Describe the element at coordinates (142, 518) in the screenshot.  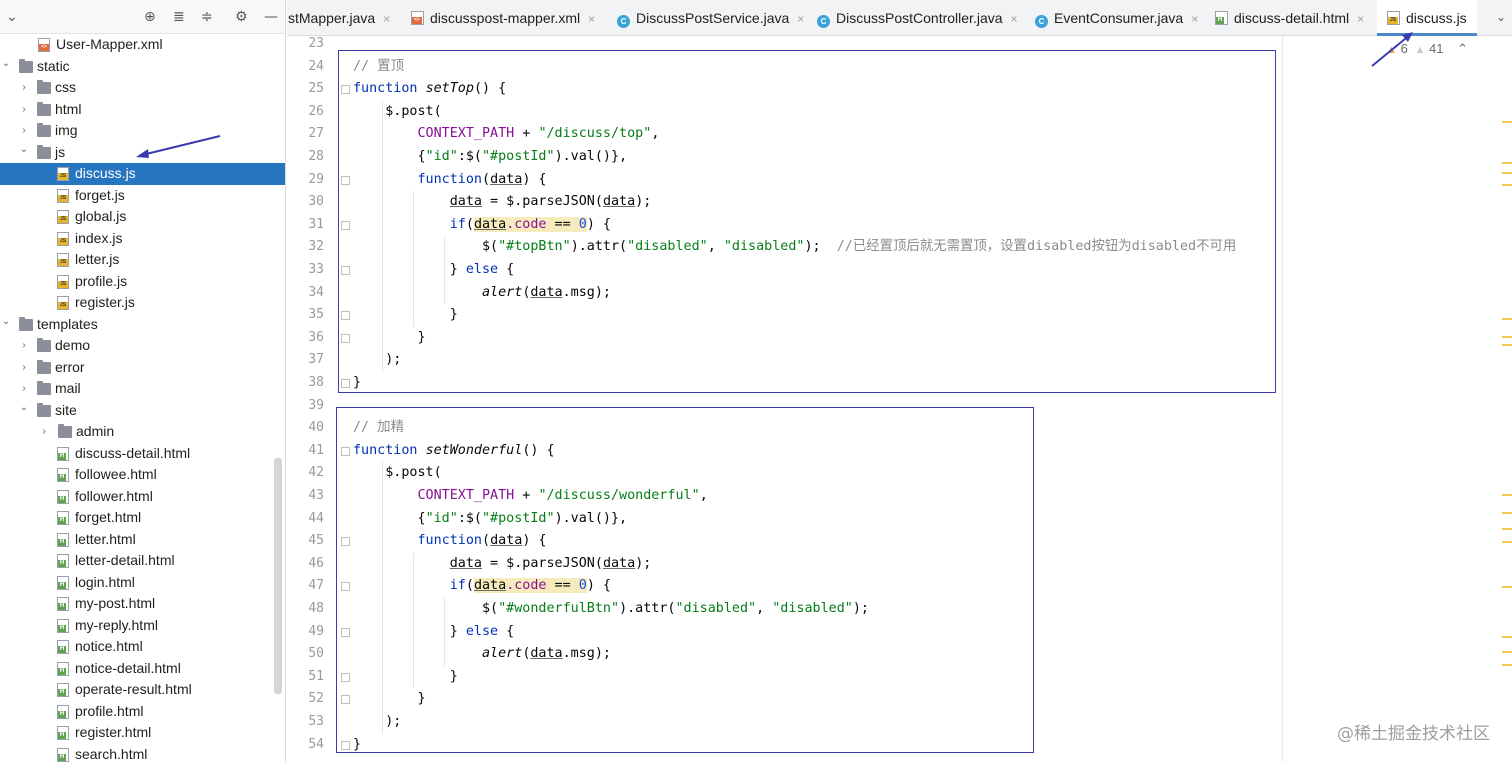
I see `tree-item-forget-html: Hforget.html` at that location.